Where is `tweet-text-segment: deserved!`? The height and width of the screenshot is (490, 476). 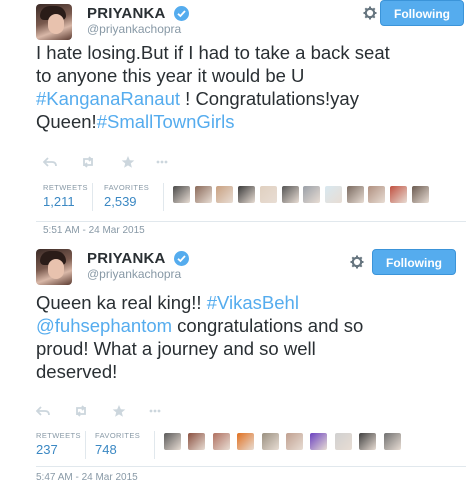 tweet-text-segment: deserved! is located at coordinates (77, 371).